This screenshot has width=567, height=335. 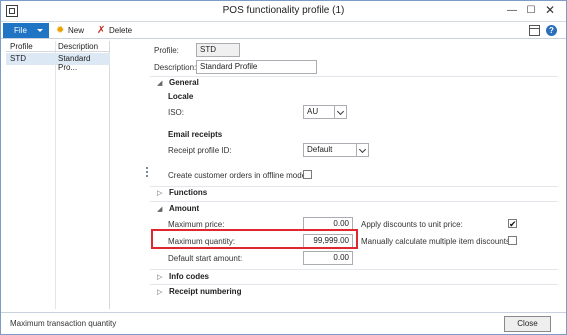 I want to click on section-general-title: General, so click(x=184, y=82).